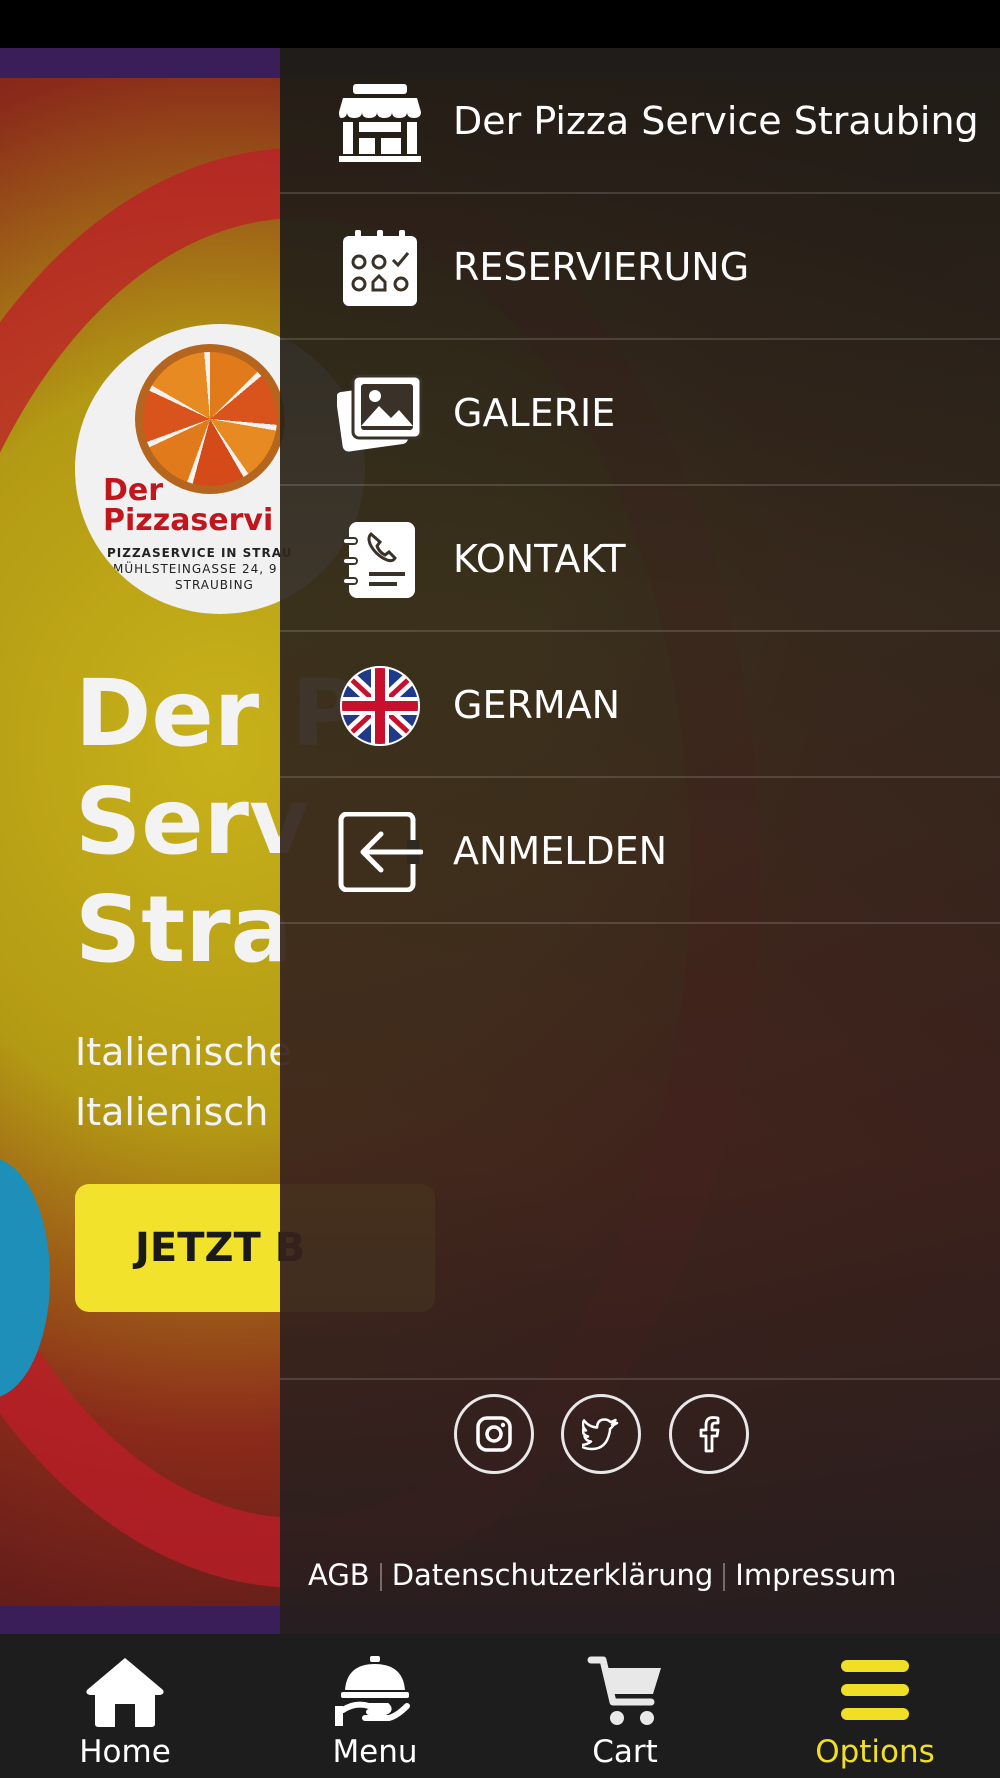  What do you see at coordinates (640, 559) in the screenshot?
I see `drawer-item-kontakt: KONTAKT` at bounding box center [640, 559].